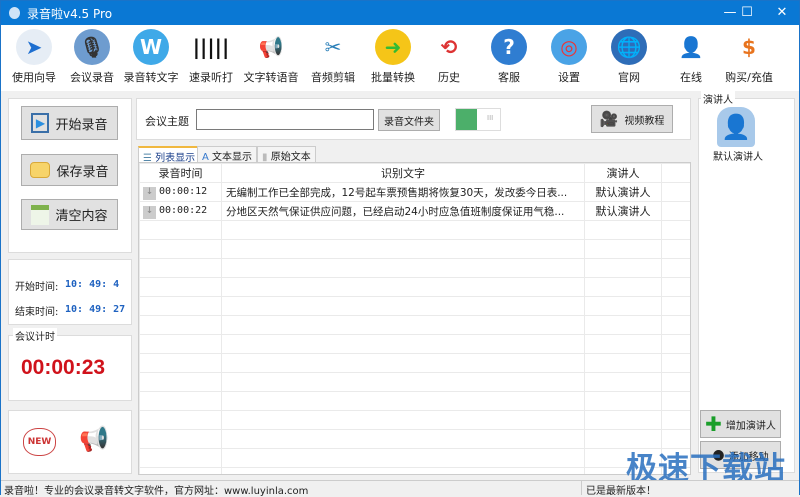  I want to click on start-time-label: 开始时间:, so click(37, 287).